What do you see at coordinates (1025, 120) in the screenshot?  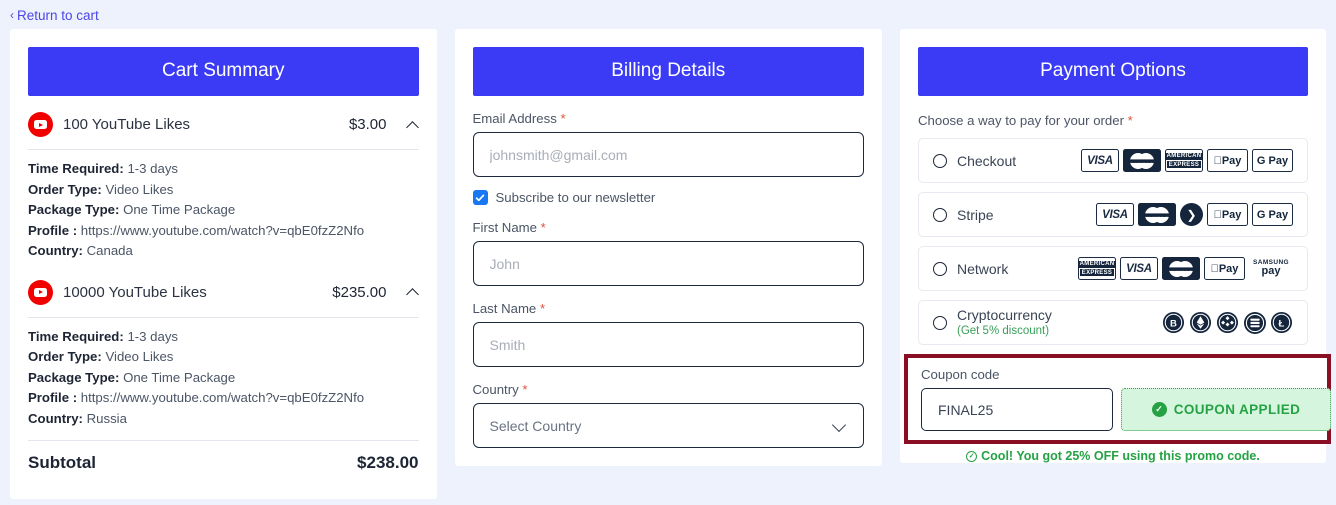 I see `payment-note: Choose a way to pay for your order *` at bounding box center [1025, 120].